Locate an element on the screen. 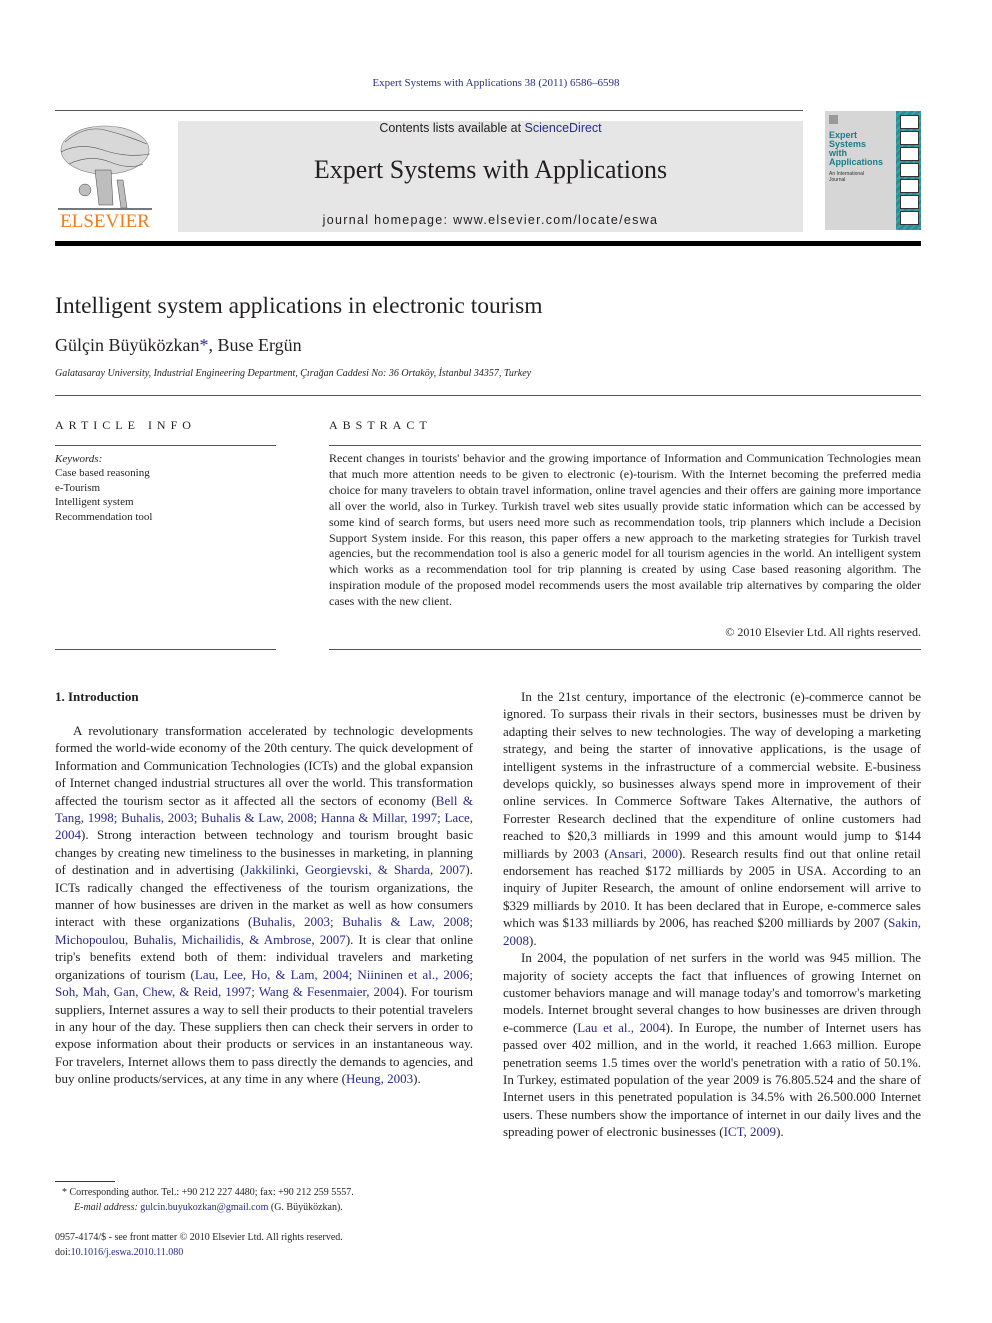 Image resolution: width=992 pixels, height=1323 pixels. citation-link: Heung, 2003 is located at coordinates (379, 1078).